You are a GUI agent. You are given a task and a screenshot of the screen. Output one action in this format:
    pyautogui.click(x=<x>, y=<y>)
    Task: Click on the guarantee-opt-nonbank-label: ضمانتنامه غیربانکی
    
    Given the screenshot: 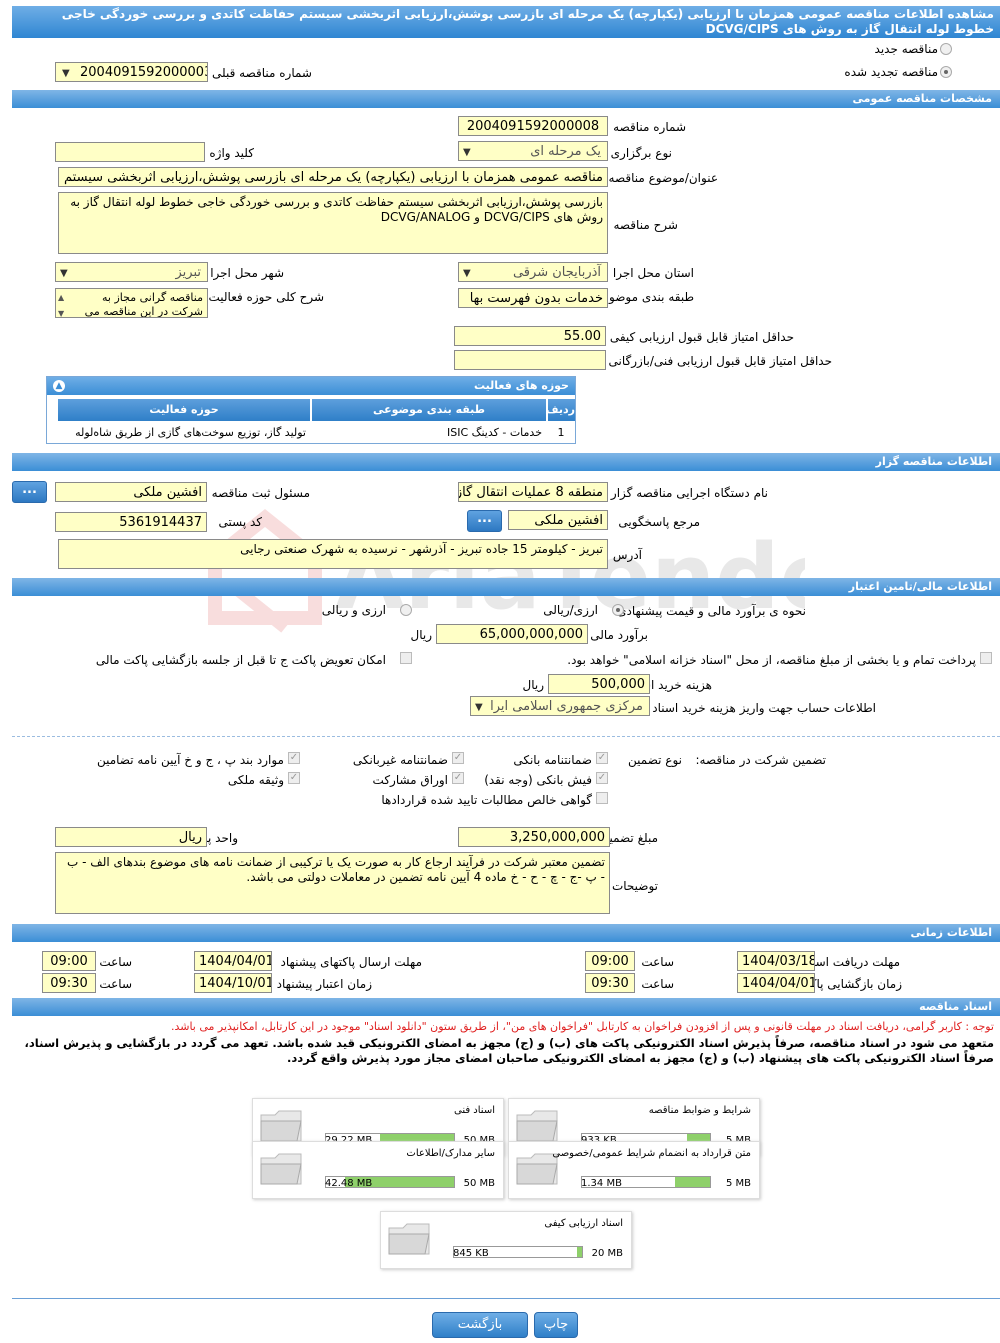 What is the action you would take?
    pyautogui.click(x=400, y=760)
    